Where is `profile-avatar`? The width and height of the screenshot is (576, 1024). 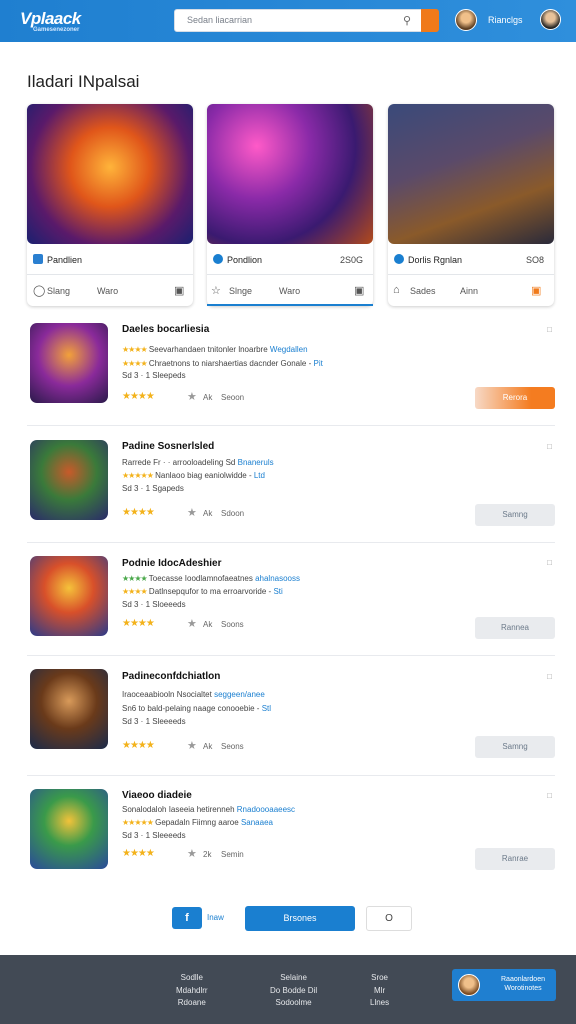
profile-avatar is located at coordinates (550, 19).